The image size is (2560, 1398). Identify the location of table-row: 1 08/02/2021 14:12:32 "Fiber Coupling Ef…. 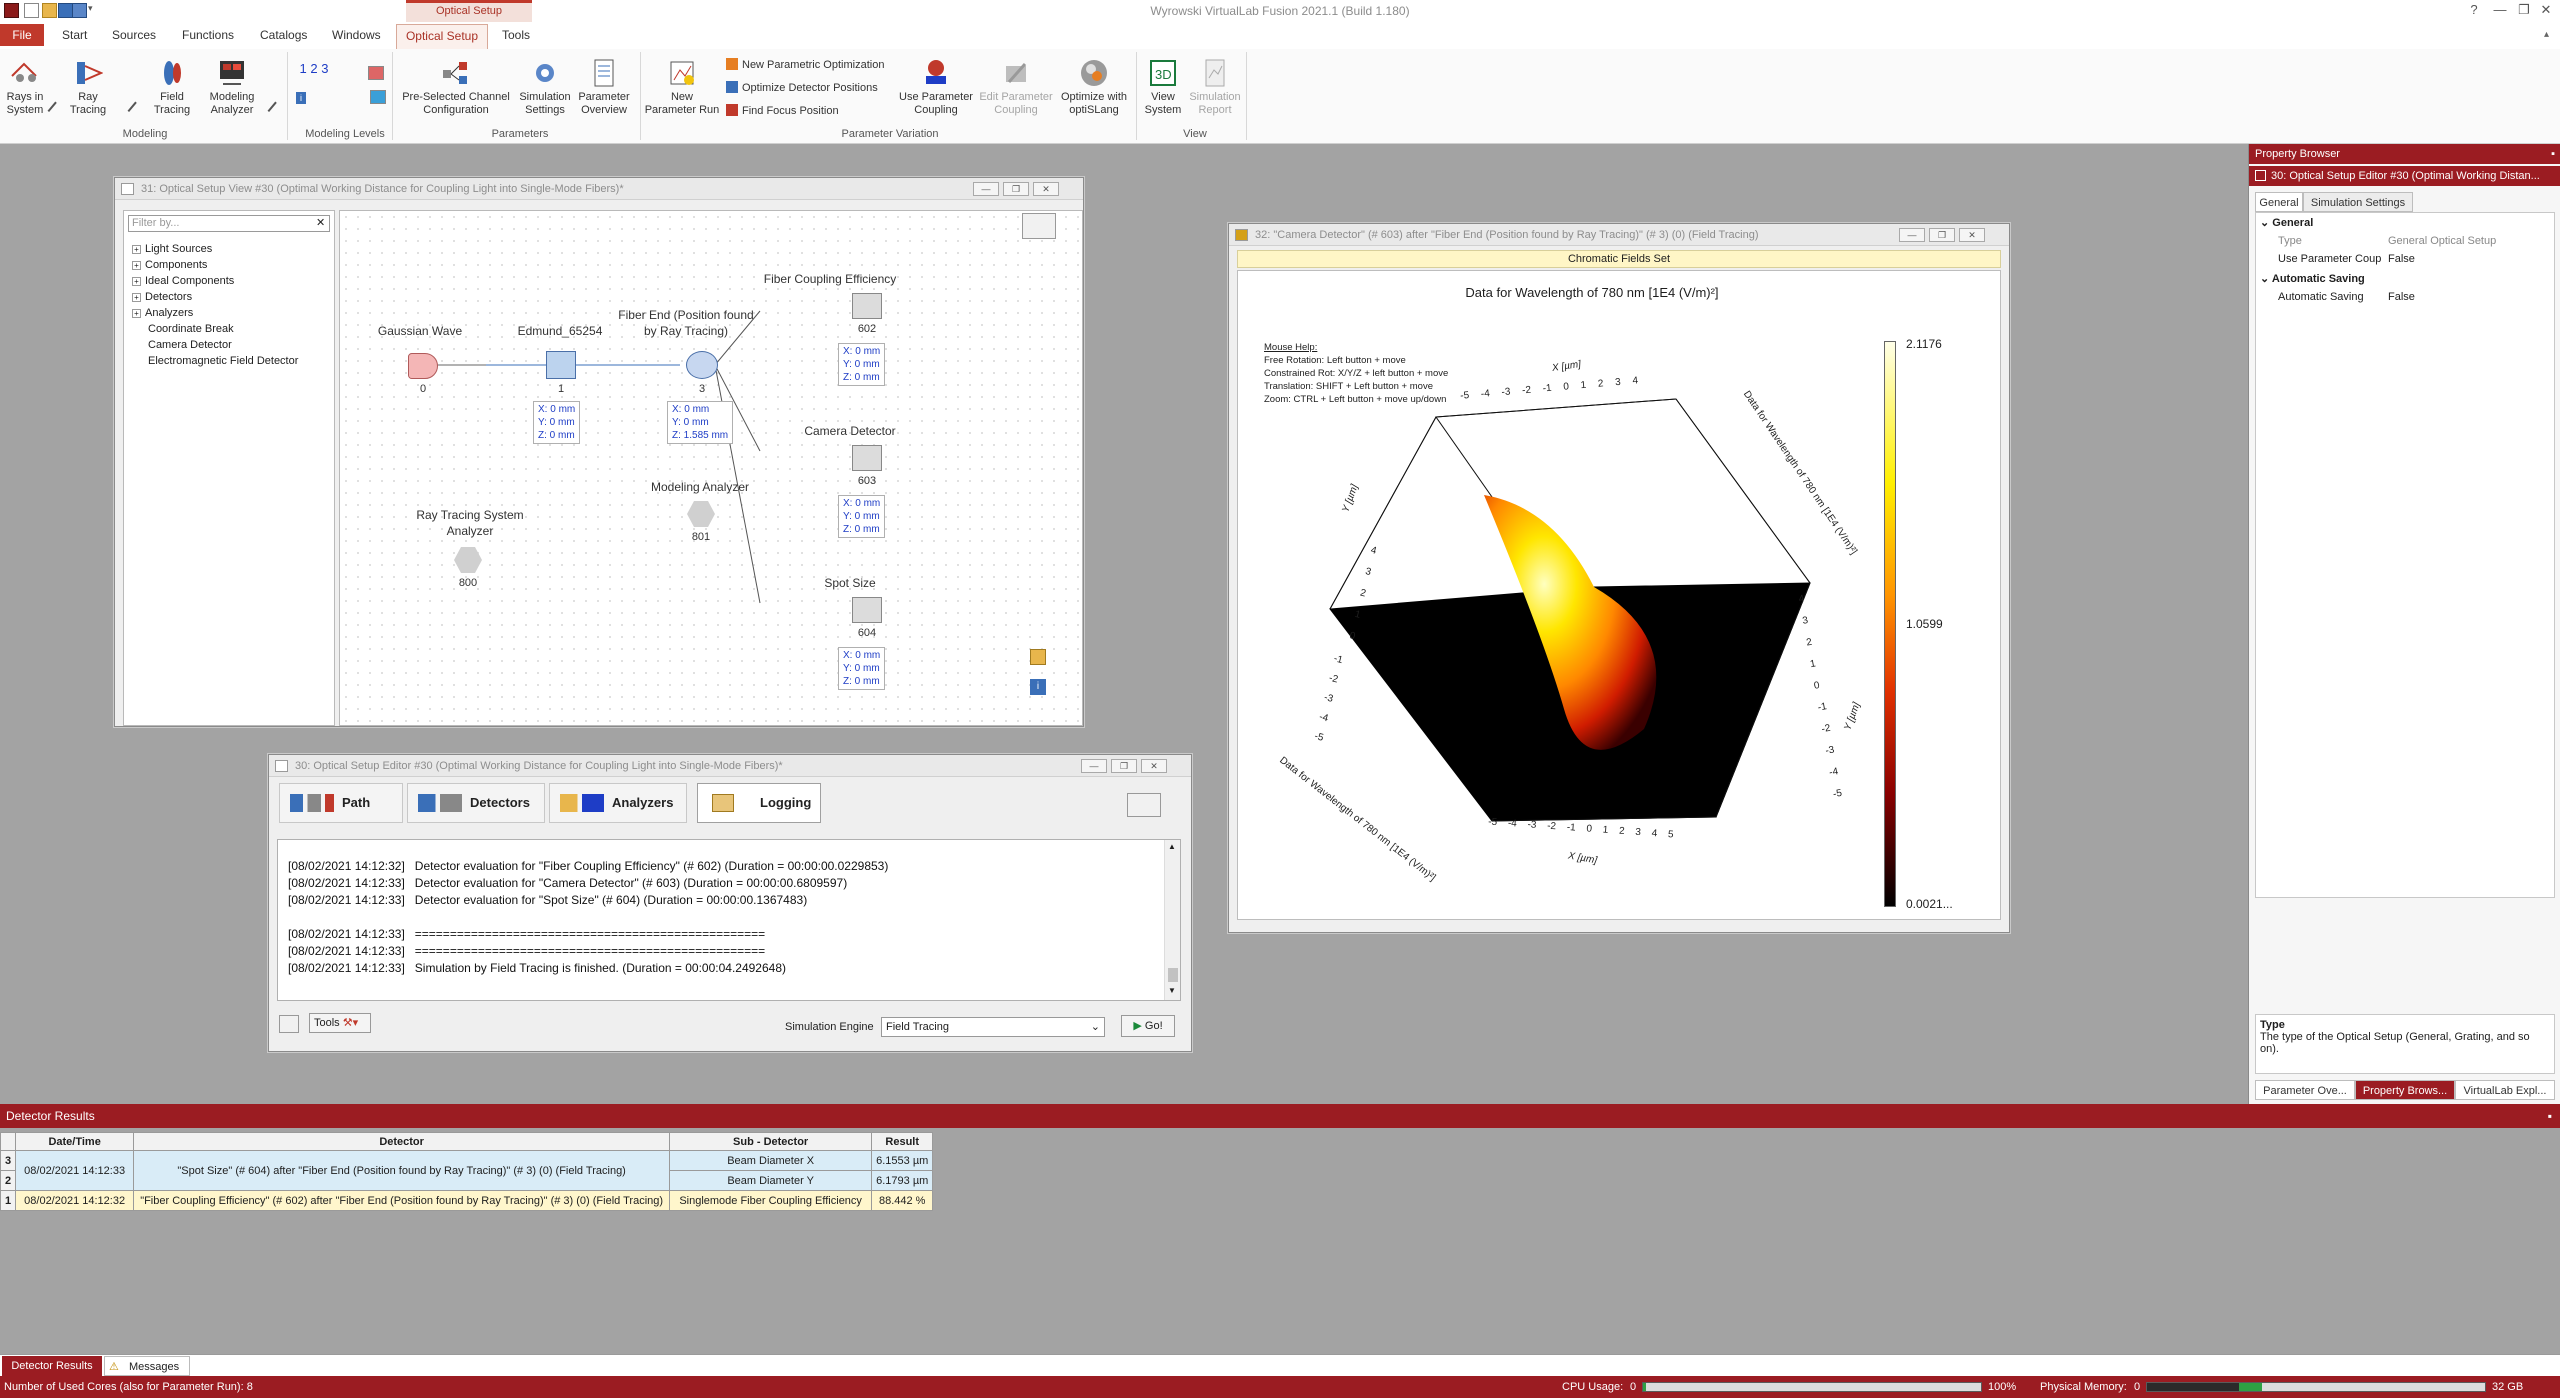
(467, 1200).